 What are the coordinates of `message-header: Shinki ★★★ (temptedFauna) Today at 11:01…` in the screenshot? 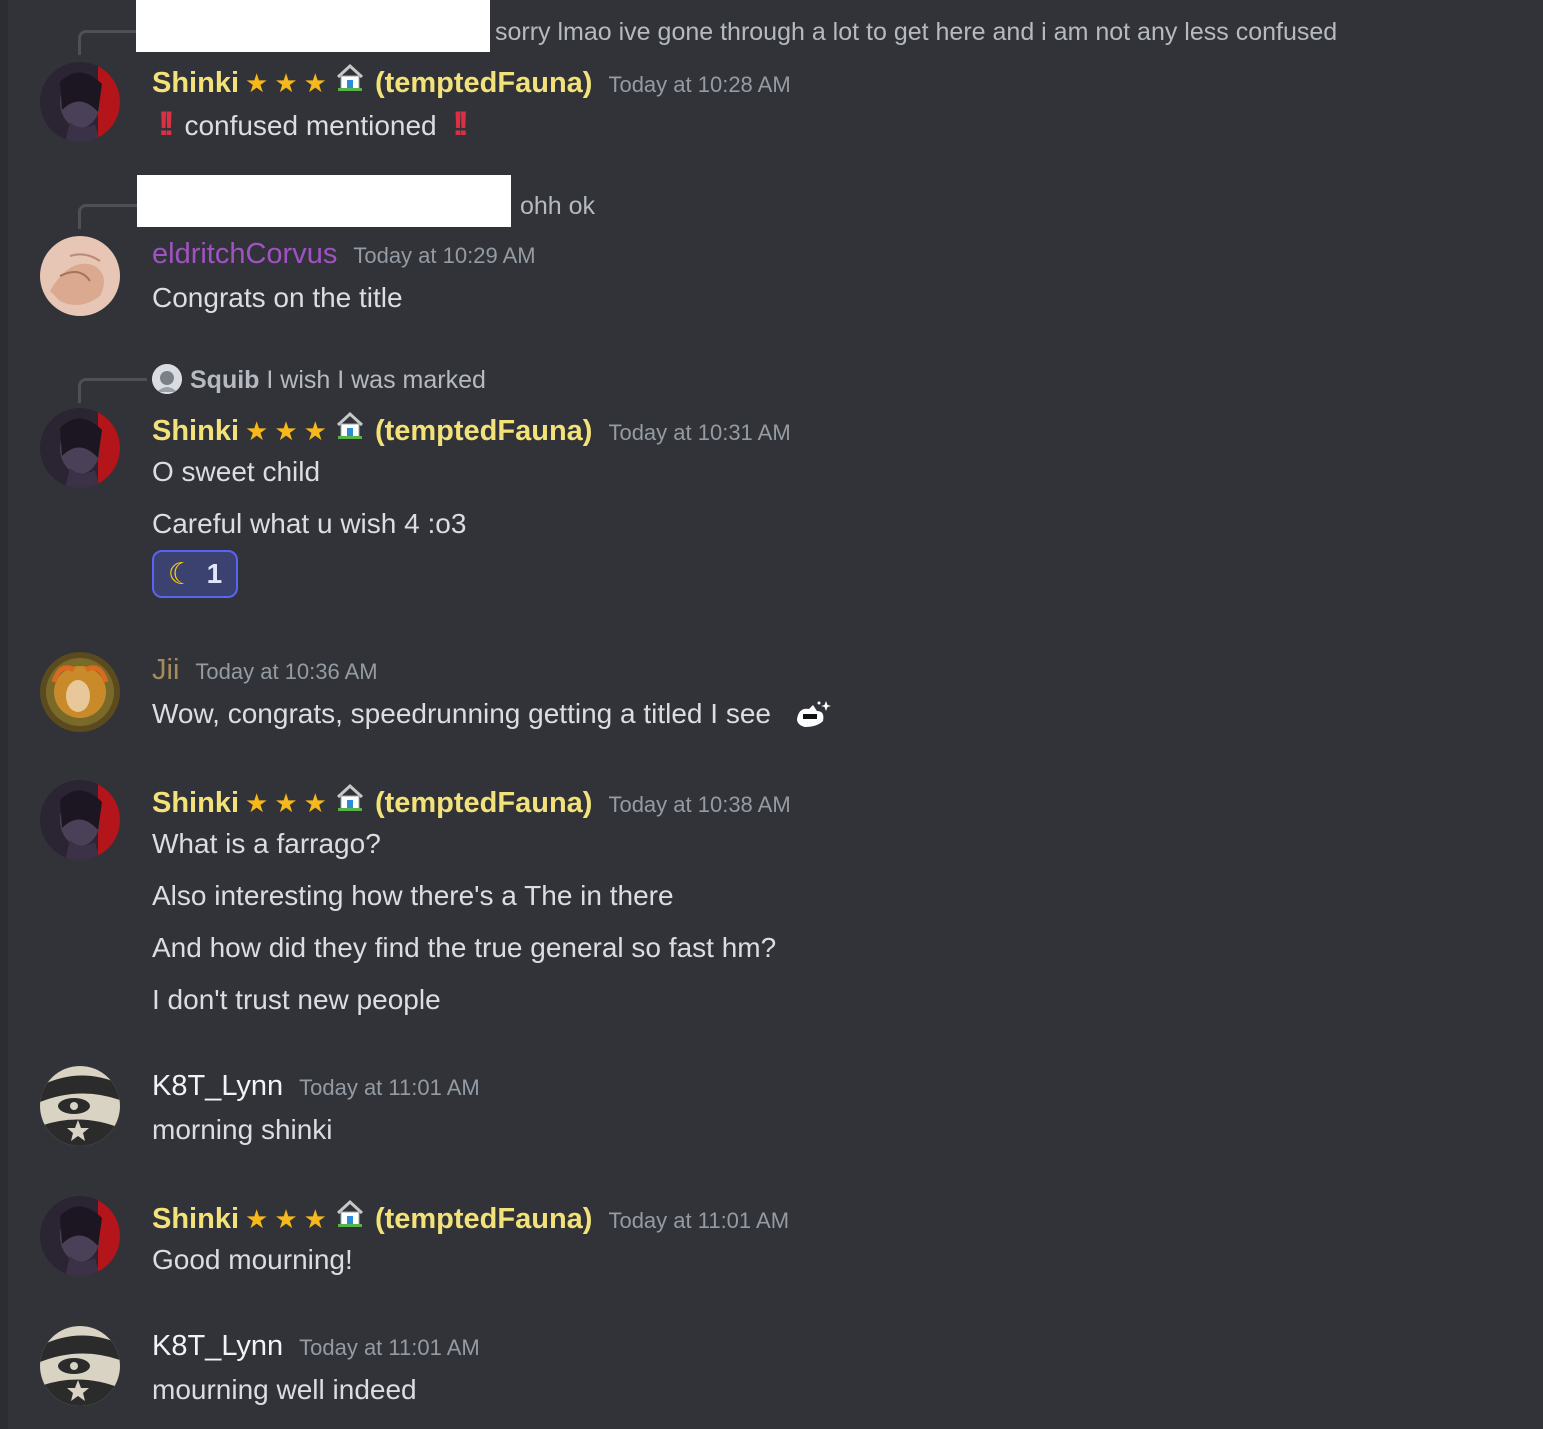 It's located at (470, 1218).